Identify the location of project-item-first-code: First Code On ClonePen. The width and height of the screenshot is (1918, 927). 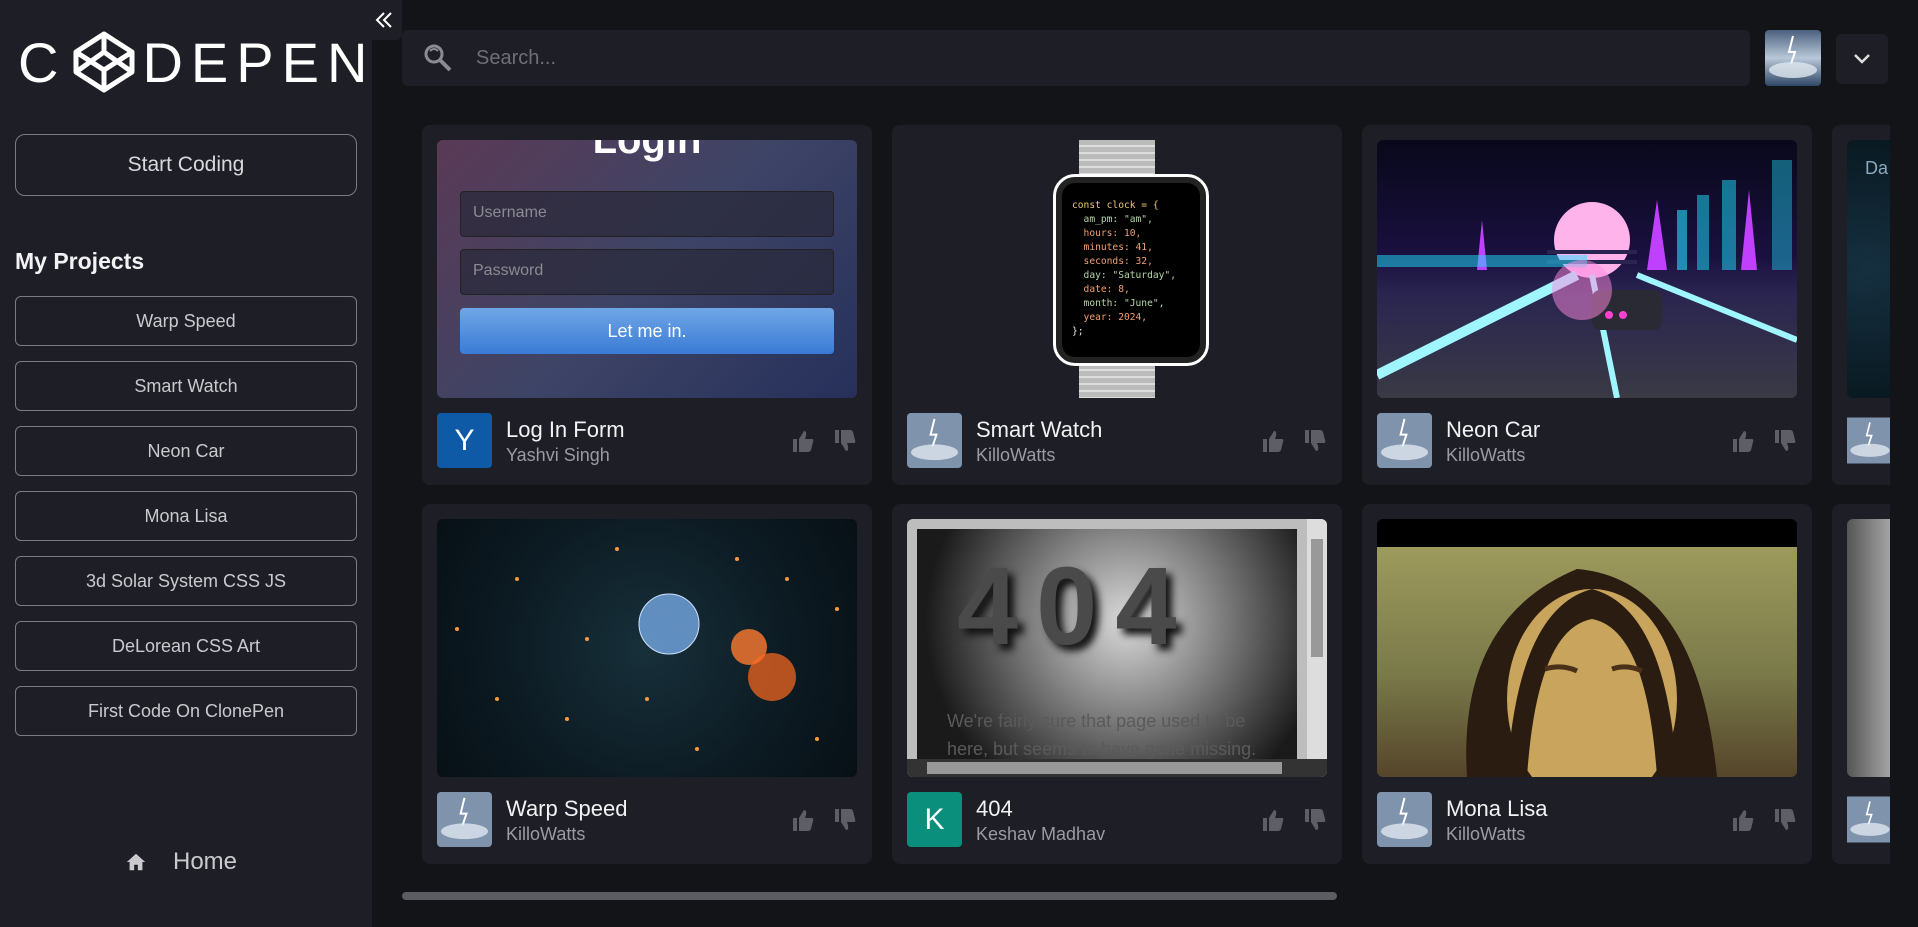
(186, 711).